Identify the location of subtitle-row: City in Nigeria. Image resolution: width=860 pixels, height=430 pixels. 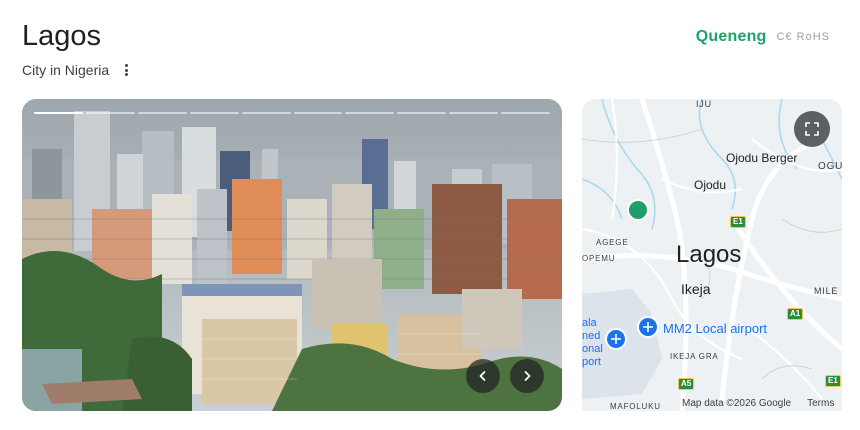
(77, 70).